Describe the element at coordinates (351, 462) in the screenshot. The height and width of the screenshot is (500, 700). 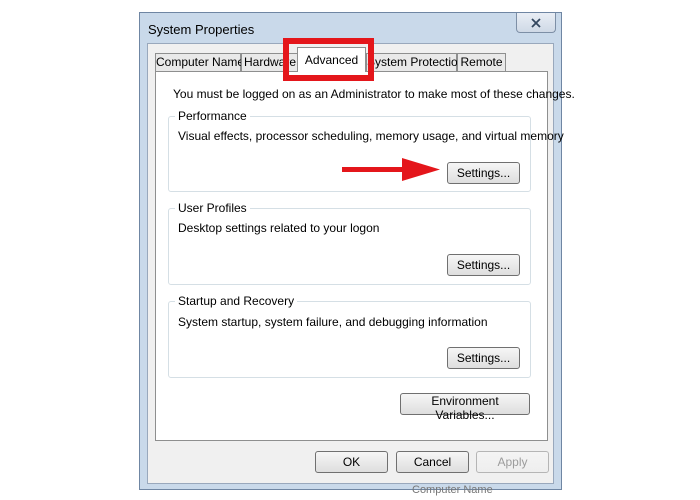
I see `ok-button: OK` at that location.